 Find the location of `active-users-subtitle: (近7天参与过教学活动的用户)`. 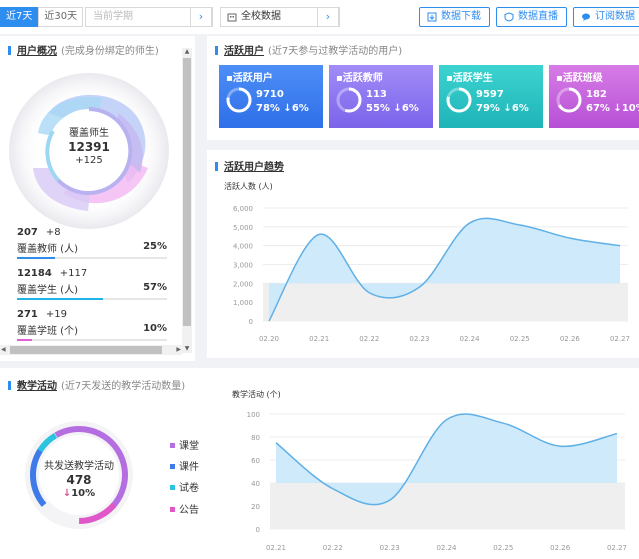

active-users-subtitle: (近7天参与过教学活动的用户) is located at coordinates (335, 51).